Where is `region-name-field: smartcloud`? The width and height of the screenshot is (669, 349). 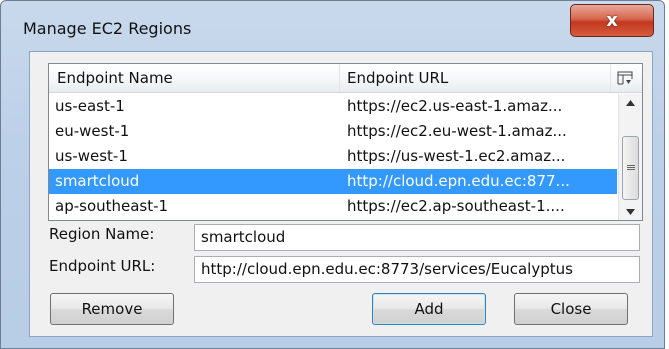 region-name-field: smartcloud is located at coordinates (417, 237).